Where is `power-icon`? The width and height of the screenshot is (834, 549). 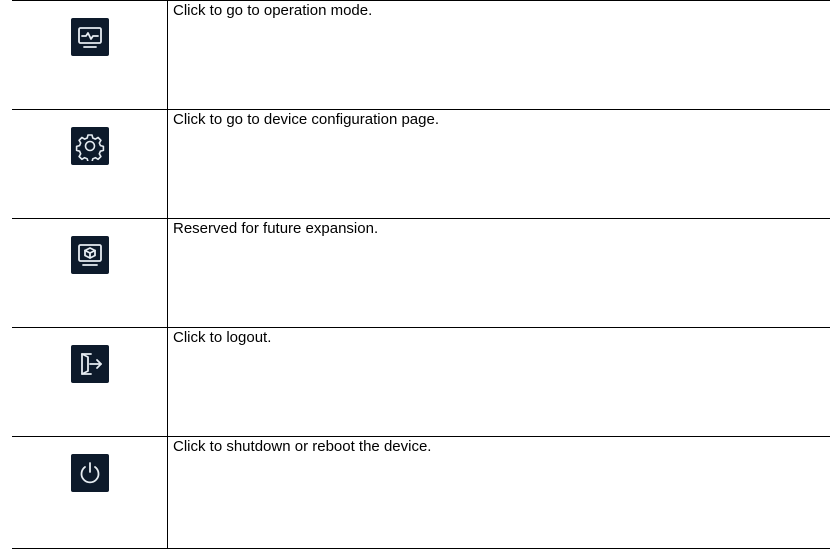 power-icon is located at coordinates (89, 473).